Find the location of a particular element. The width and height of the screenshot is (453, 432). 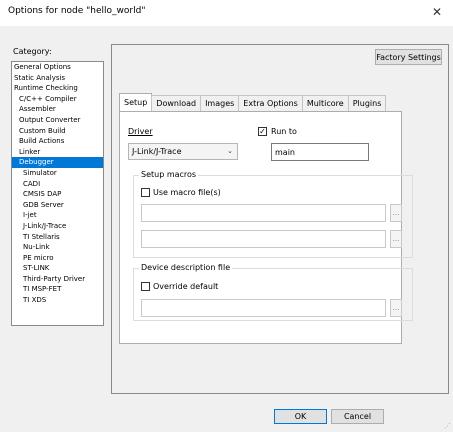

tab-setup: Setup is located at coordinates (136, 102).